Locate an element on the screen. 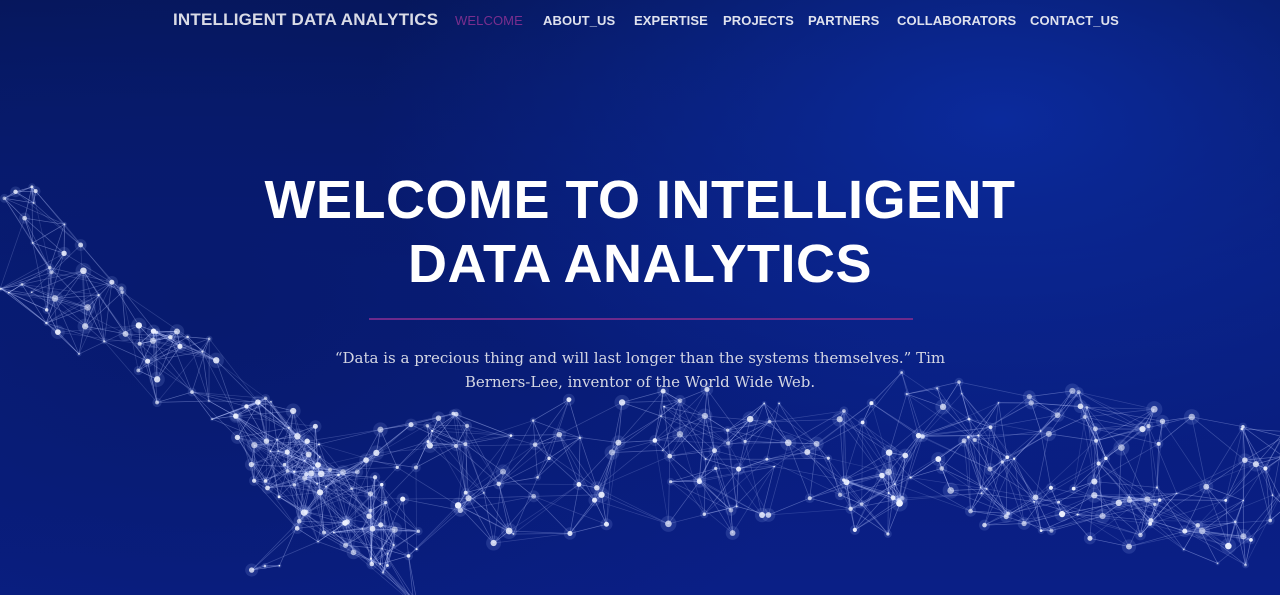 The width and height of the screenshot is (1280, 595). nav-expertise: EXPERTISE is located at coordinates (671, 20).